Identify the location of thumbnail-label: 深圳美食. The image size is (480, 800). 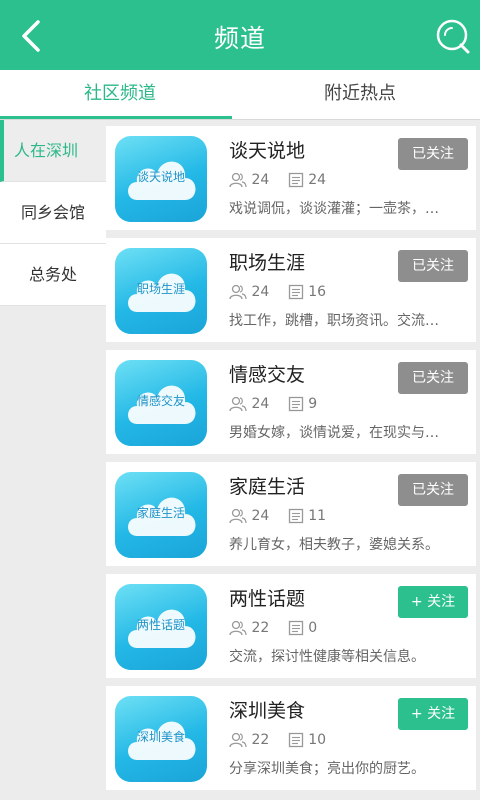
(160, 737).